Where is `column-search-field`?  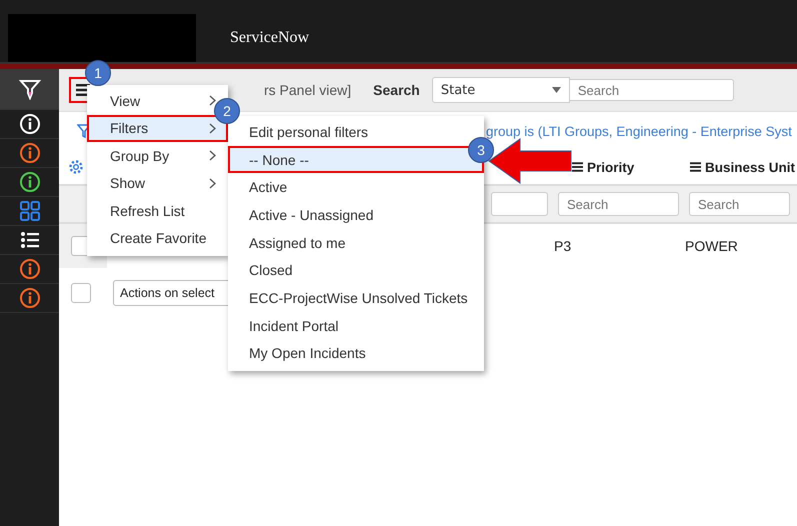
column-search-field is located at coordinates (519, 204).